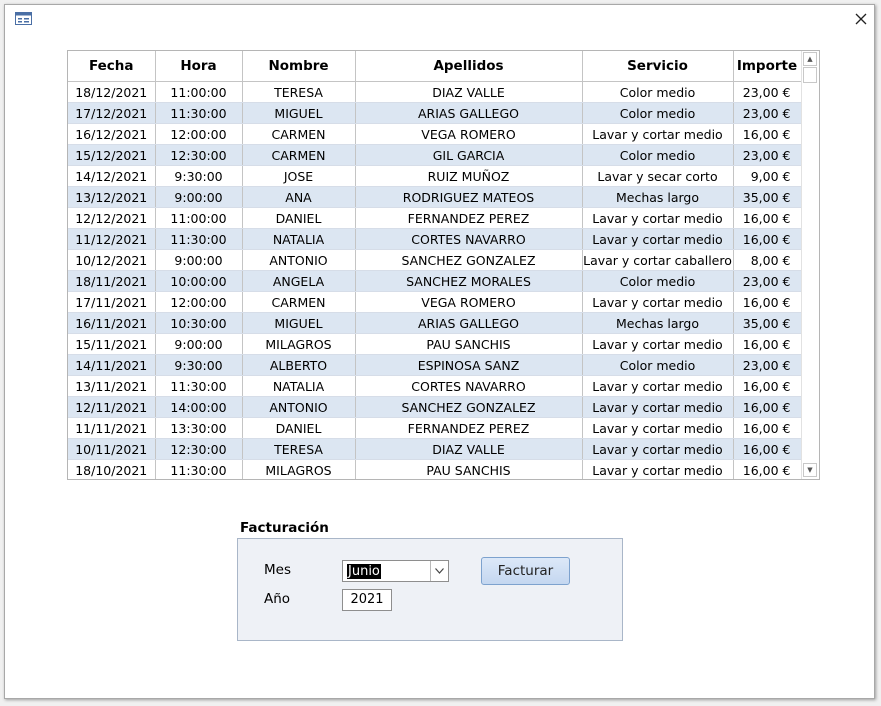 The height and width of the screenshot is (706, 881). What do you see at coordinates (469, 449) in the screenshot?
I see `cell-apellidos: DIAZ VALLE` at bounding box center [469, 449].